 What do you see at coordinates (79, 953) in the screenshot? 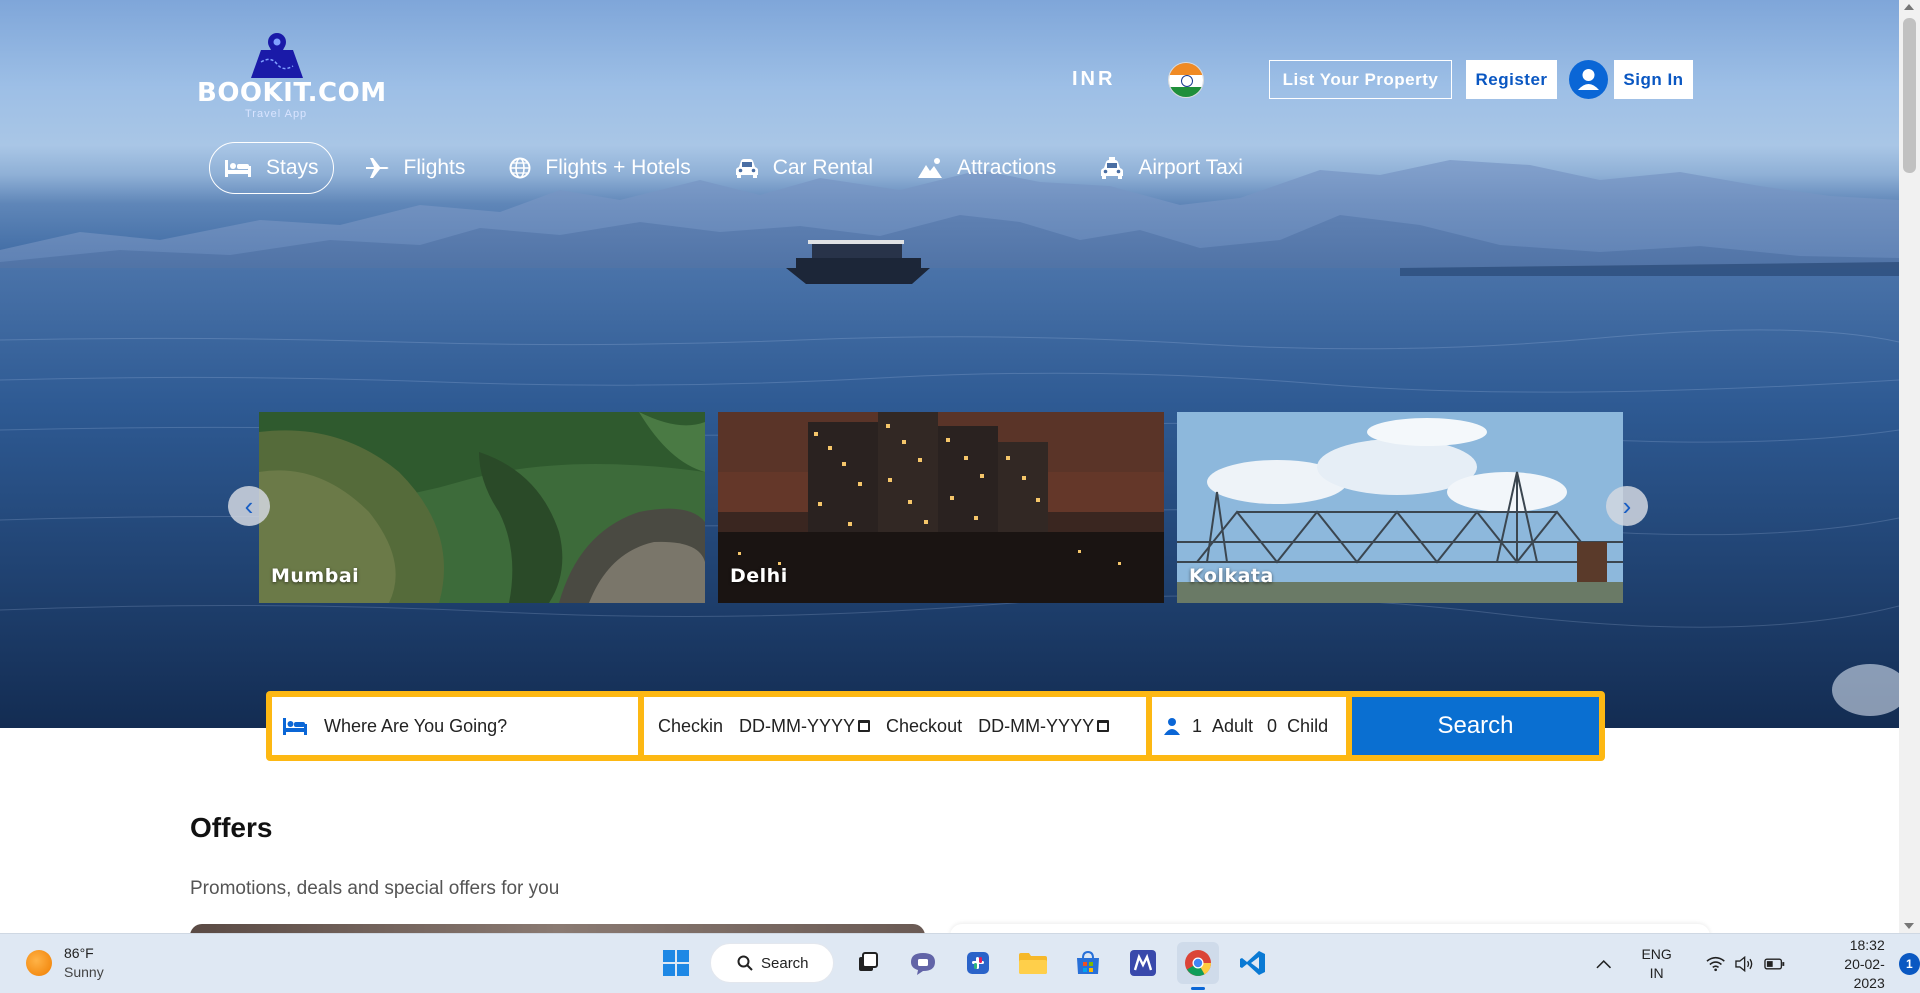
I see `weather-temperature: 86°F` at bounding box center [79, 953].